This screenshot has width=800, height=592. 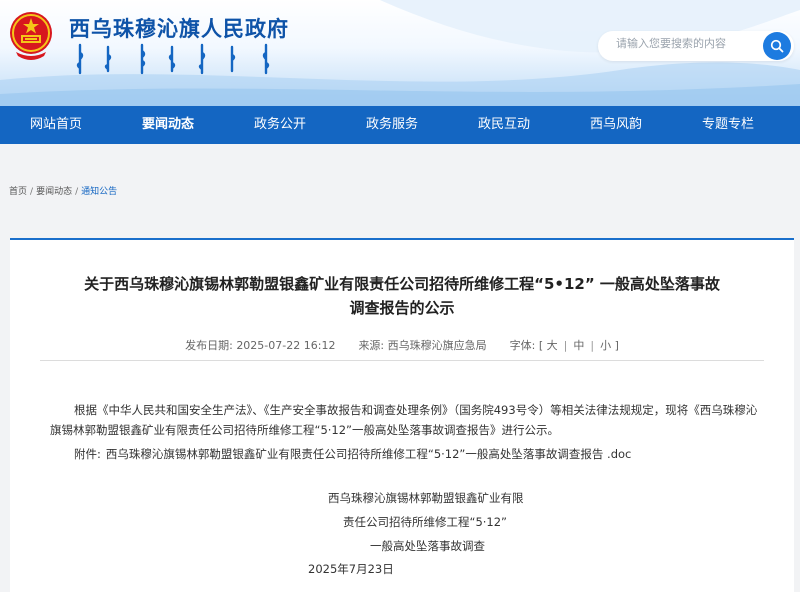 What do you see at coordinates (605, 345) in the screenshot?
I see `font-size-small-button: 小` at bounding box center [605, 345].